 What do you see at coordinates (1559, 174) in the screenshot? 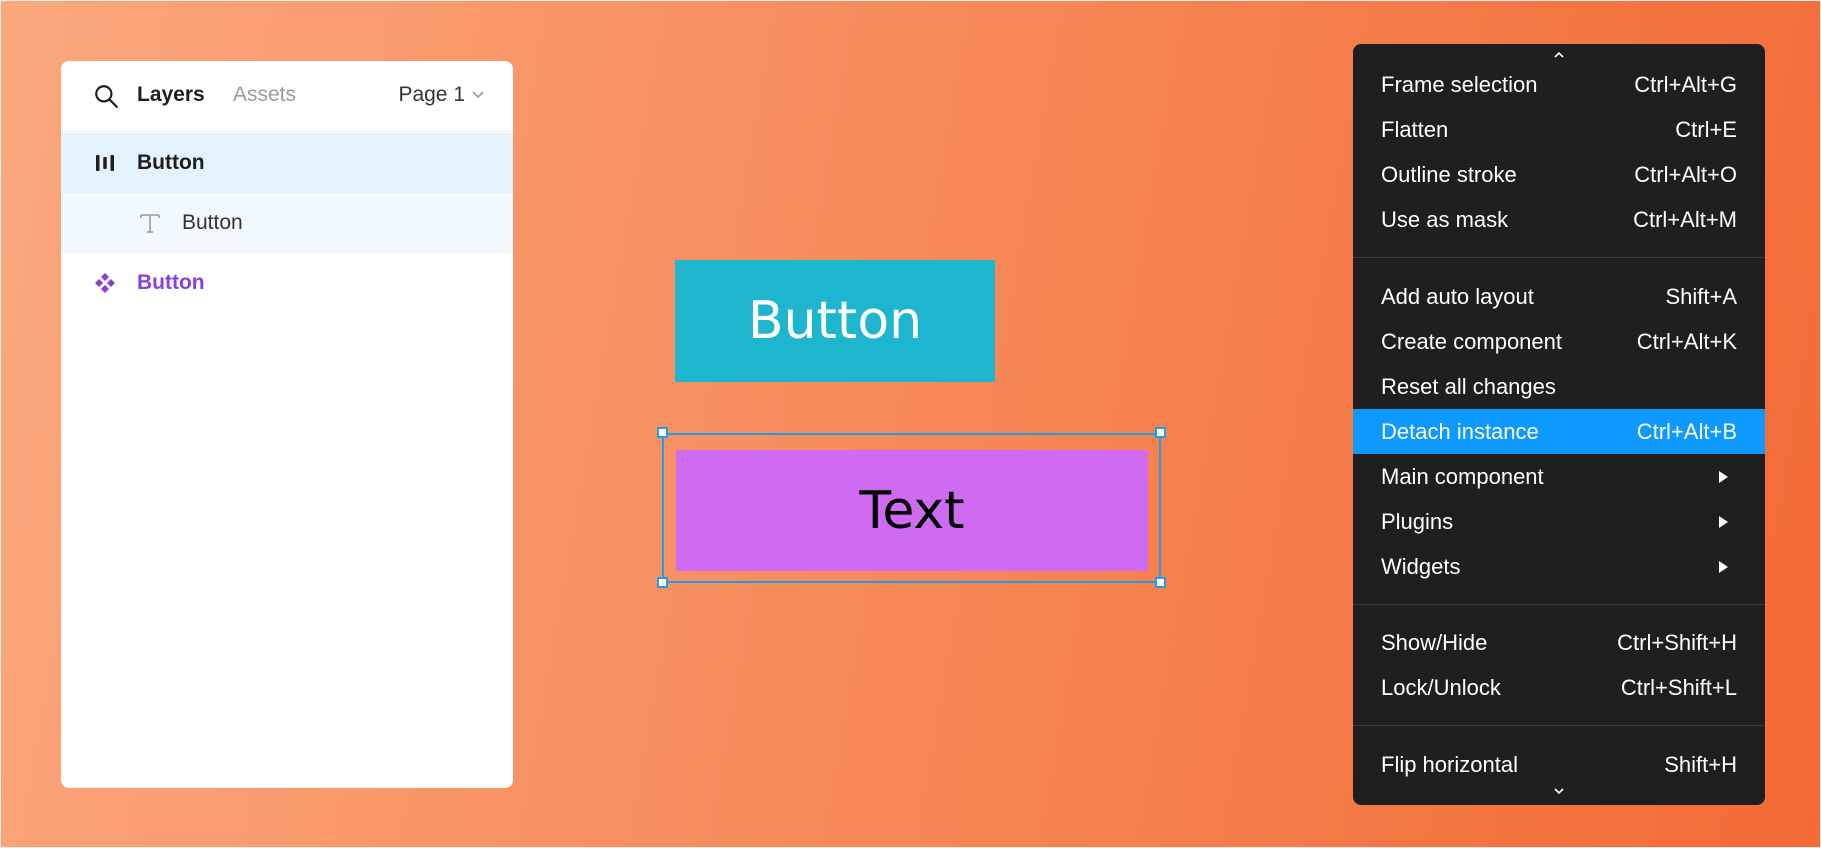
I see `menu-item-outline-stroke: Outline stroke Ctrl+Alt+O` at bounding box center [1559, 174].